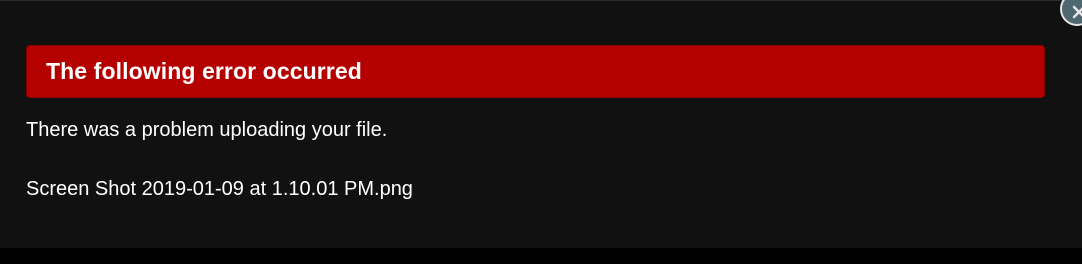 The width and height of the screenshot is (1082, 264). I want to click on bottom-edge, so click(541, 256).